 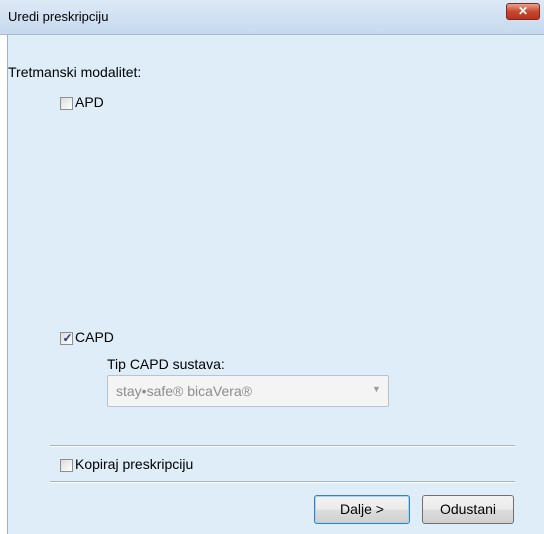 What do you see at coordinates (94, 337) in the screenshot?
I see `capd-label: CAPD` at bounding box center [94, 337].